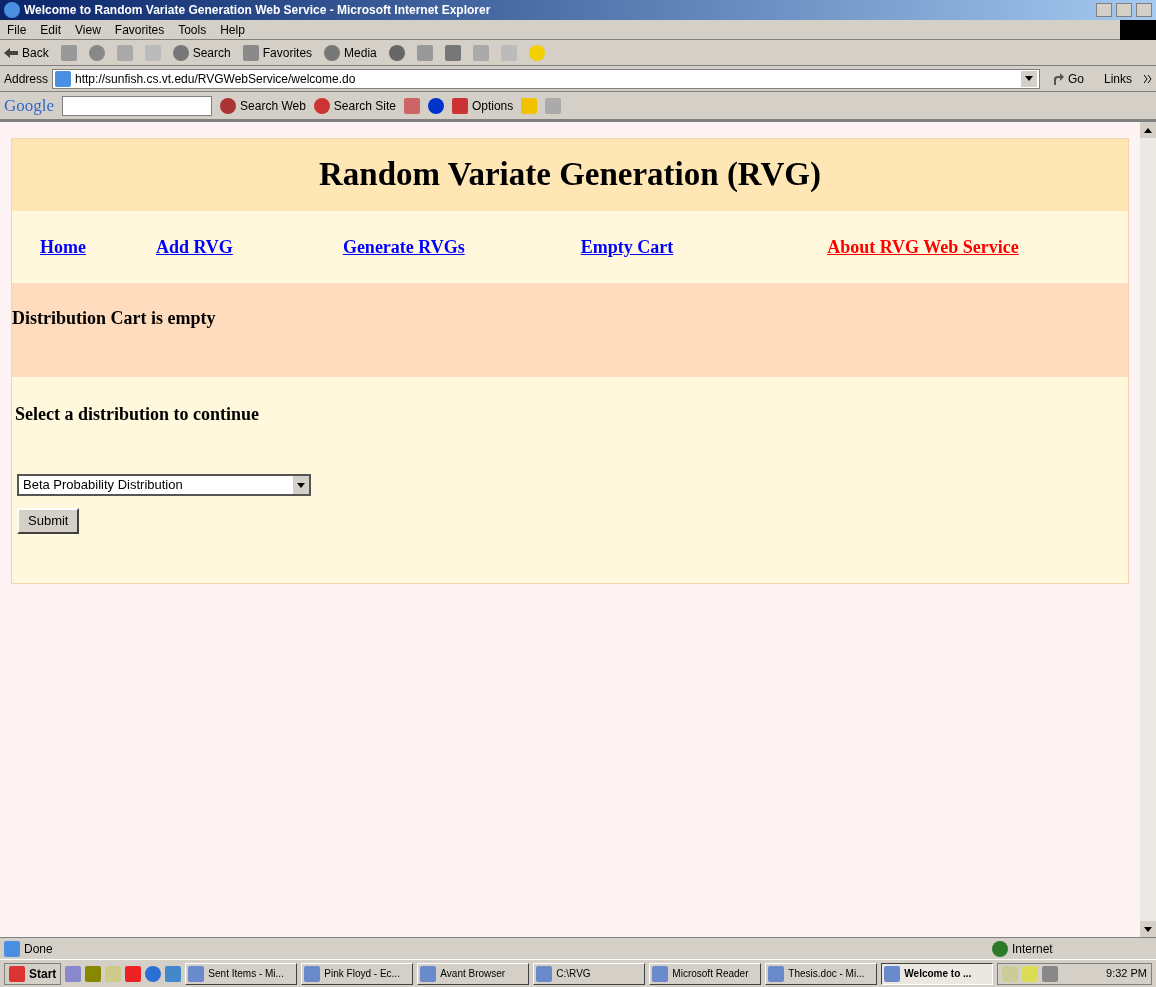 This screenshot has width=1156, height=987. What do you see at coordinates (482, 105) in the screenshot?
I see `options-button: Options` at bounding box center [482, 105].